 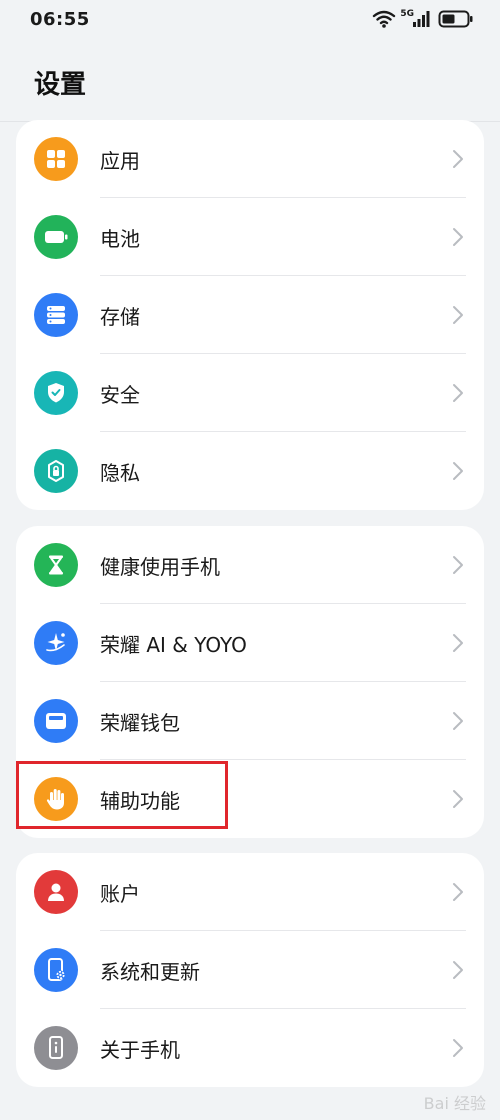 What do you see at coordinates (140, 801) in the screenshot?
I see `settings-item-label: 辅助功能` at bounding box center [140, 801].